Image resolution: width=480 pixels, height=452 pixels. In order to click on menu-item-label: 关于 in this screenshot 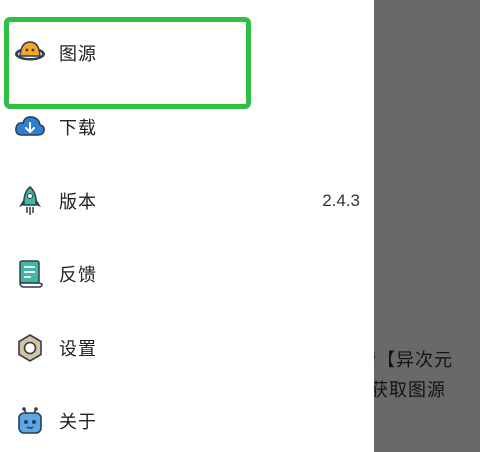, I will do `click(78, 422)`.